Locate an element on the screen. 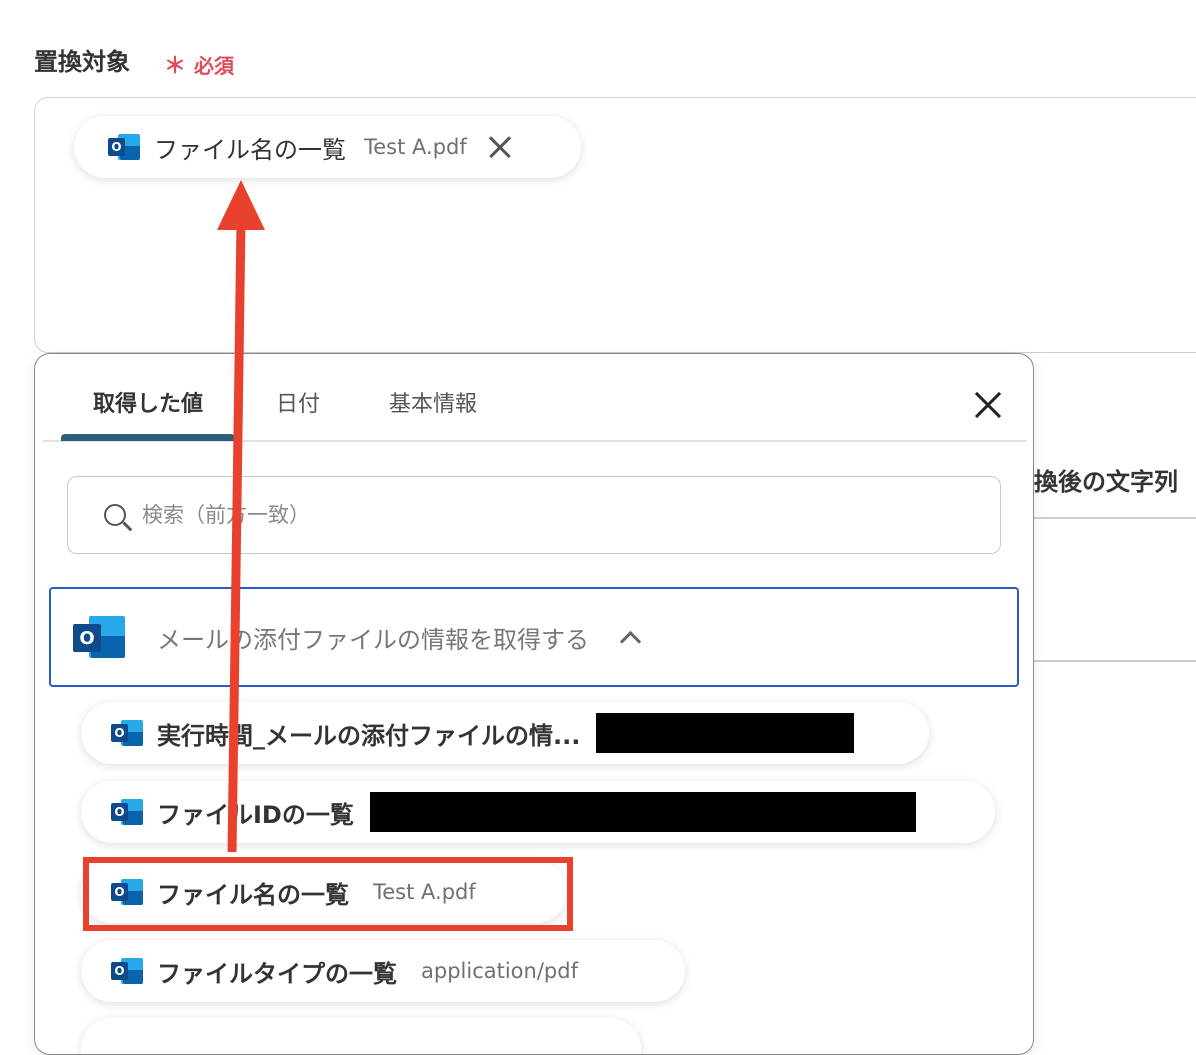 This screenshot has height=1055, width=1196. list-item: O ファイルIDの一覧 is located at coordinates (538, 812).